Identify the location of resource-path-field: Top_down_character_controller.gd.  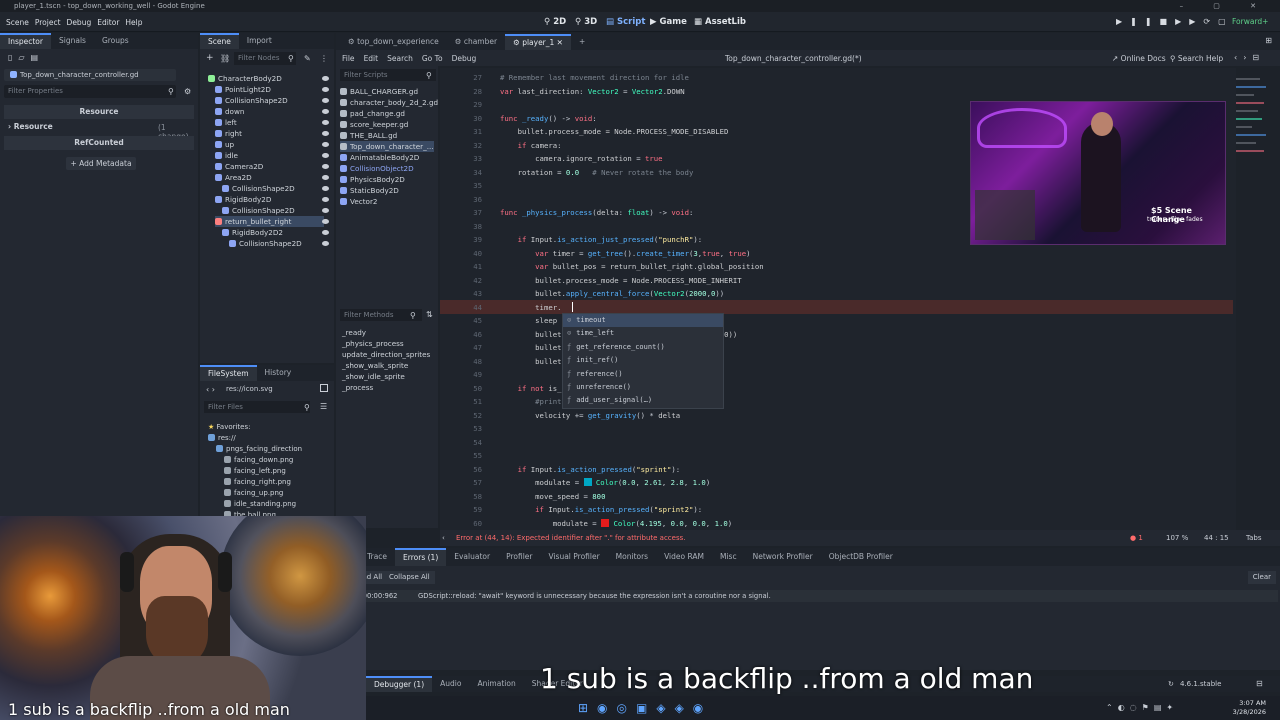
(90, 75).